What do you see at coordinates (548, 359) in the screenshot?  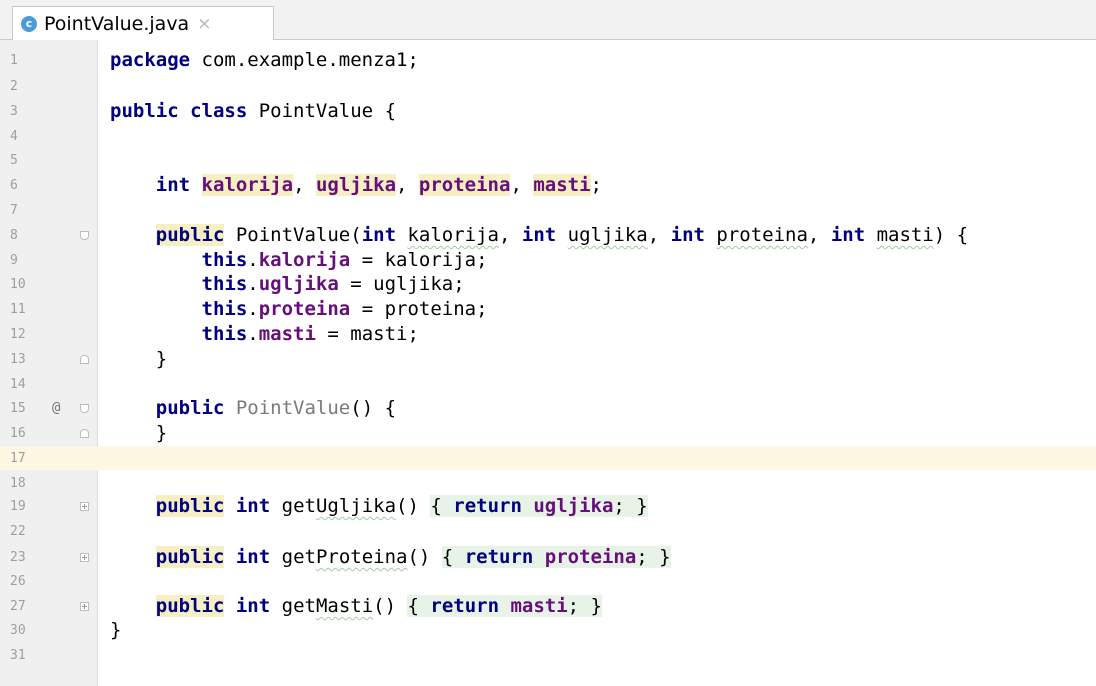 I see `code-line: 13 }` at bounding box center [548, 359].